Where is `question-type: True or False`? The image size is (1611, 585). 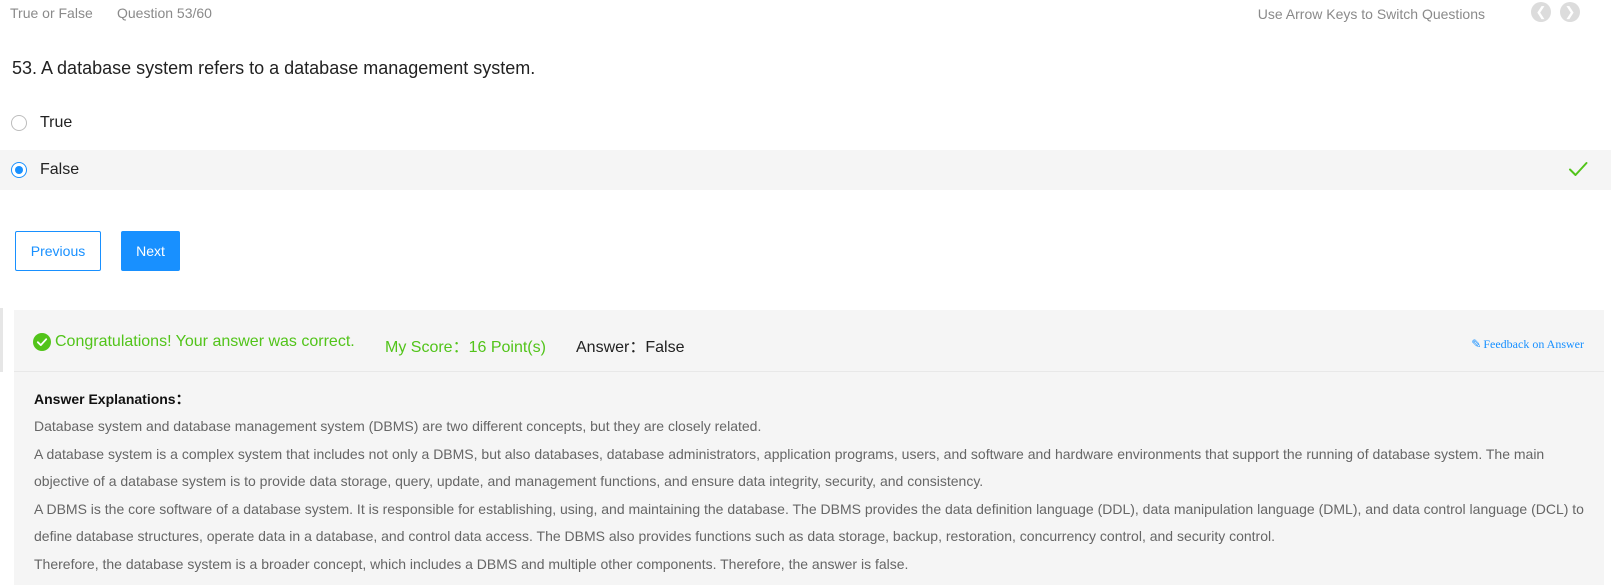 question-type: True or False is located at coordinates (51, 13).